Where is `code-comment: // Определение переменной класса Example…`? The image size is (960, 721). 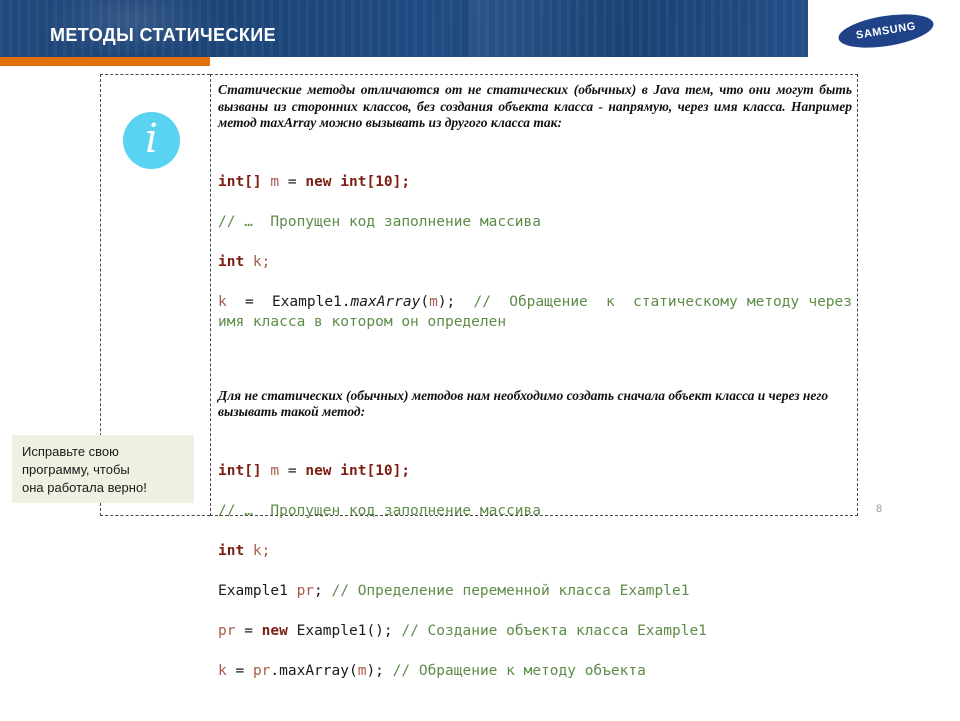 code-comment: // Определение переменной класса Example… is located at coordinates (510, 590).